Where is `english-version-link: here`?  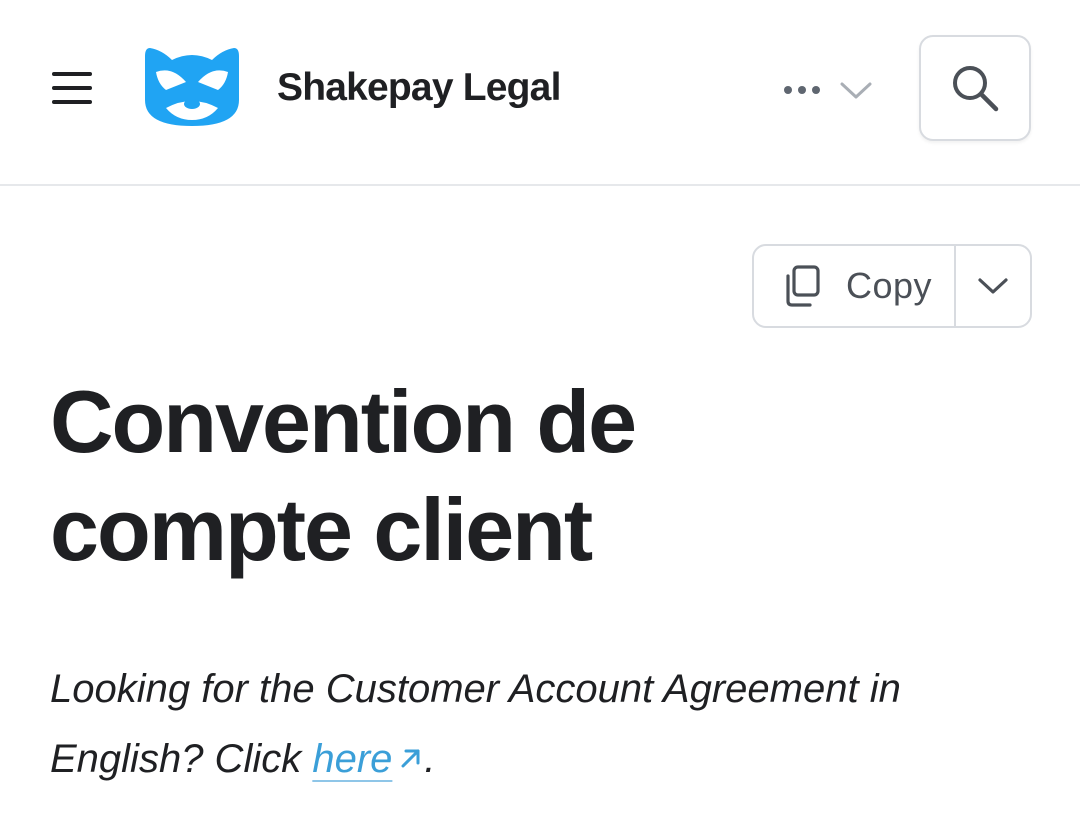 english-version-link: here is located at coordinates (368, 759).